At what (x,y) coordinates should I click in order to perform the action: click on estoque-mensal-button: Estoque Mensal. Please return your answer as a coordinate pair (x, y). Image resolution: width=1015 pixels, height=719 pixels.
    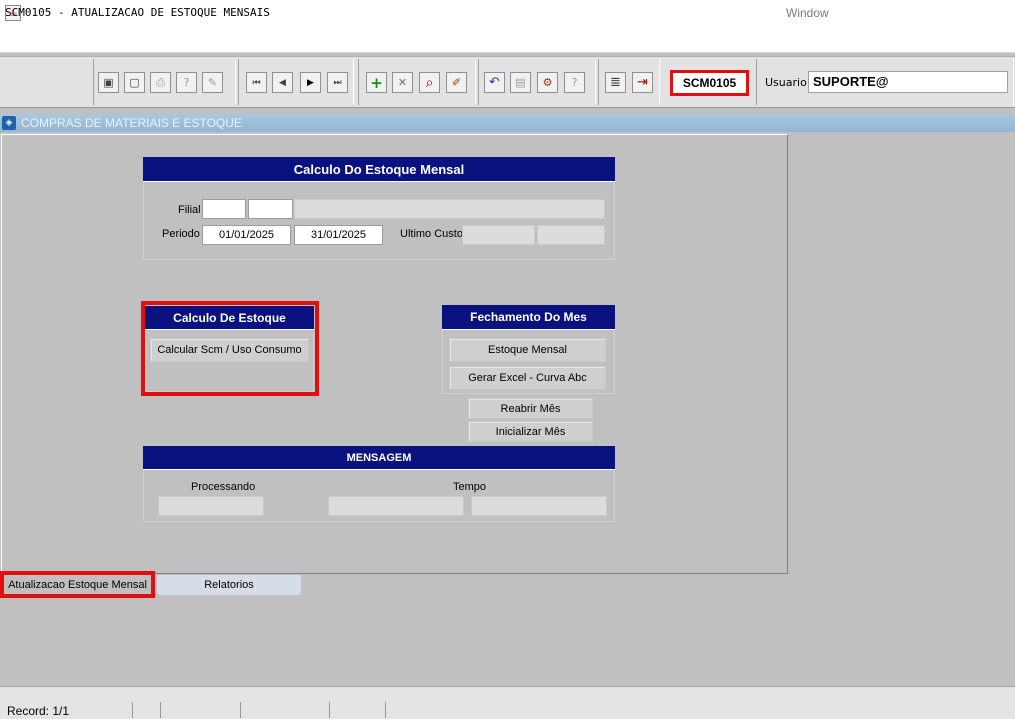
    Looking at the image, I should click on (527, 350).